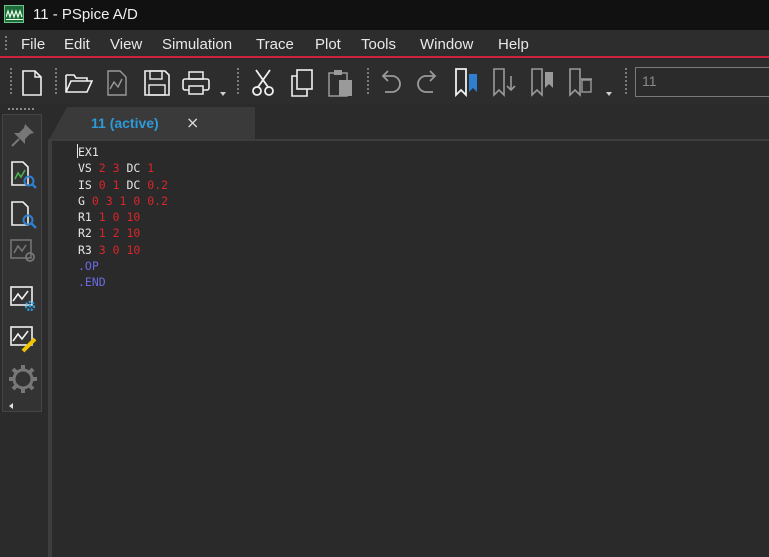 Image resolution: width=769 pixels, height=557 pixels. What do you see at coordinates (119, 249) in the screenshot?
I see `code-token: 3 0 10` at bounding box center [119, 249].